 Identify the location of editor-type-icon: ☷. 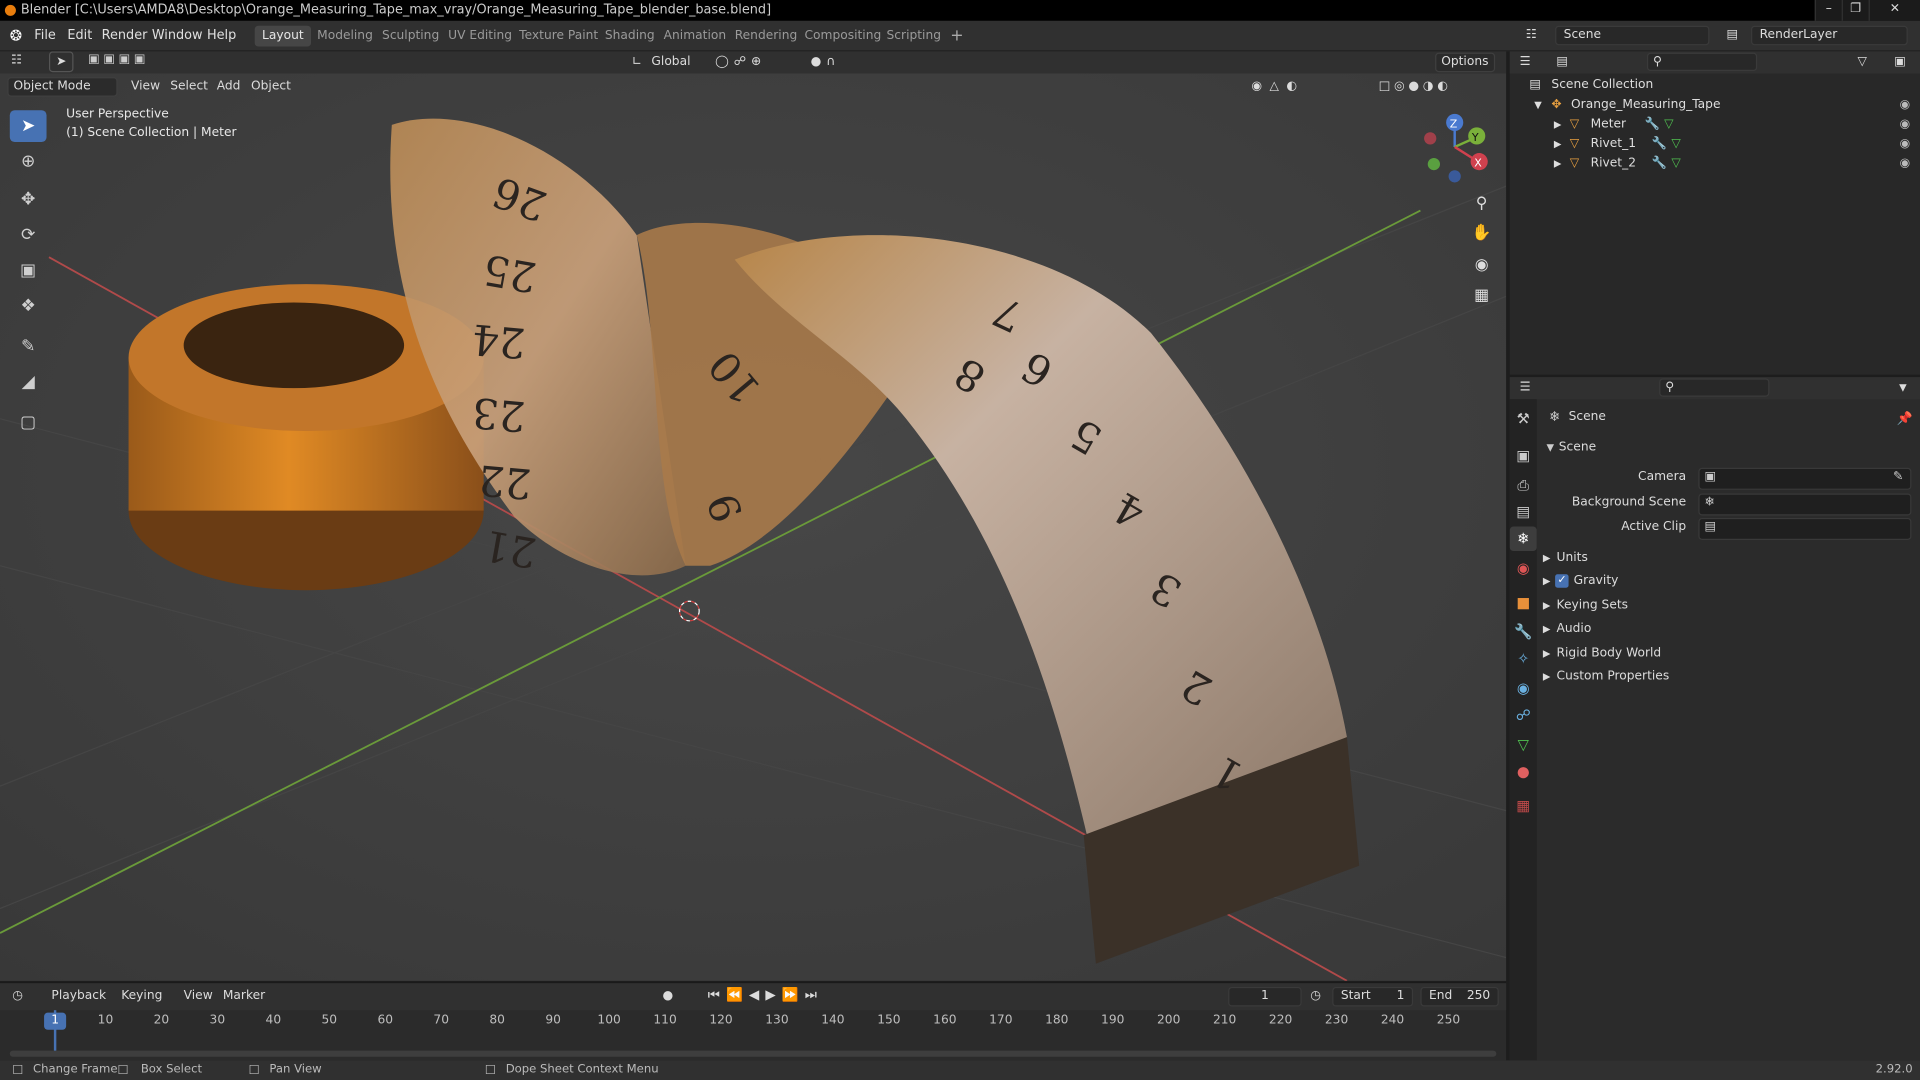
(16, 61).